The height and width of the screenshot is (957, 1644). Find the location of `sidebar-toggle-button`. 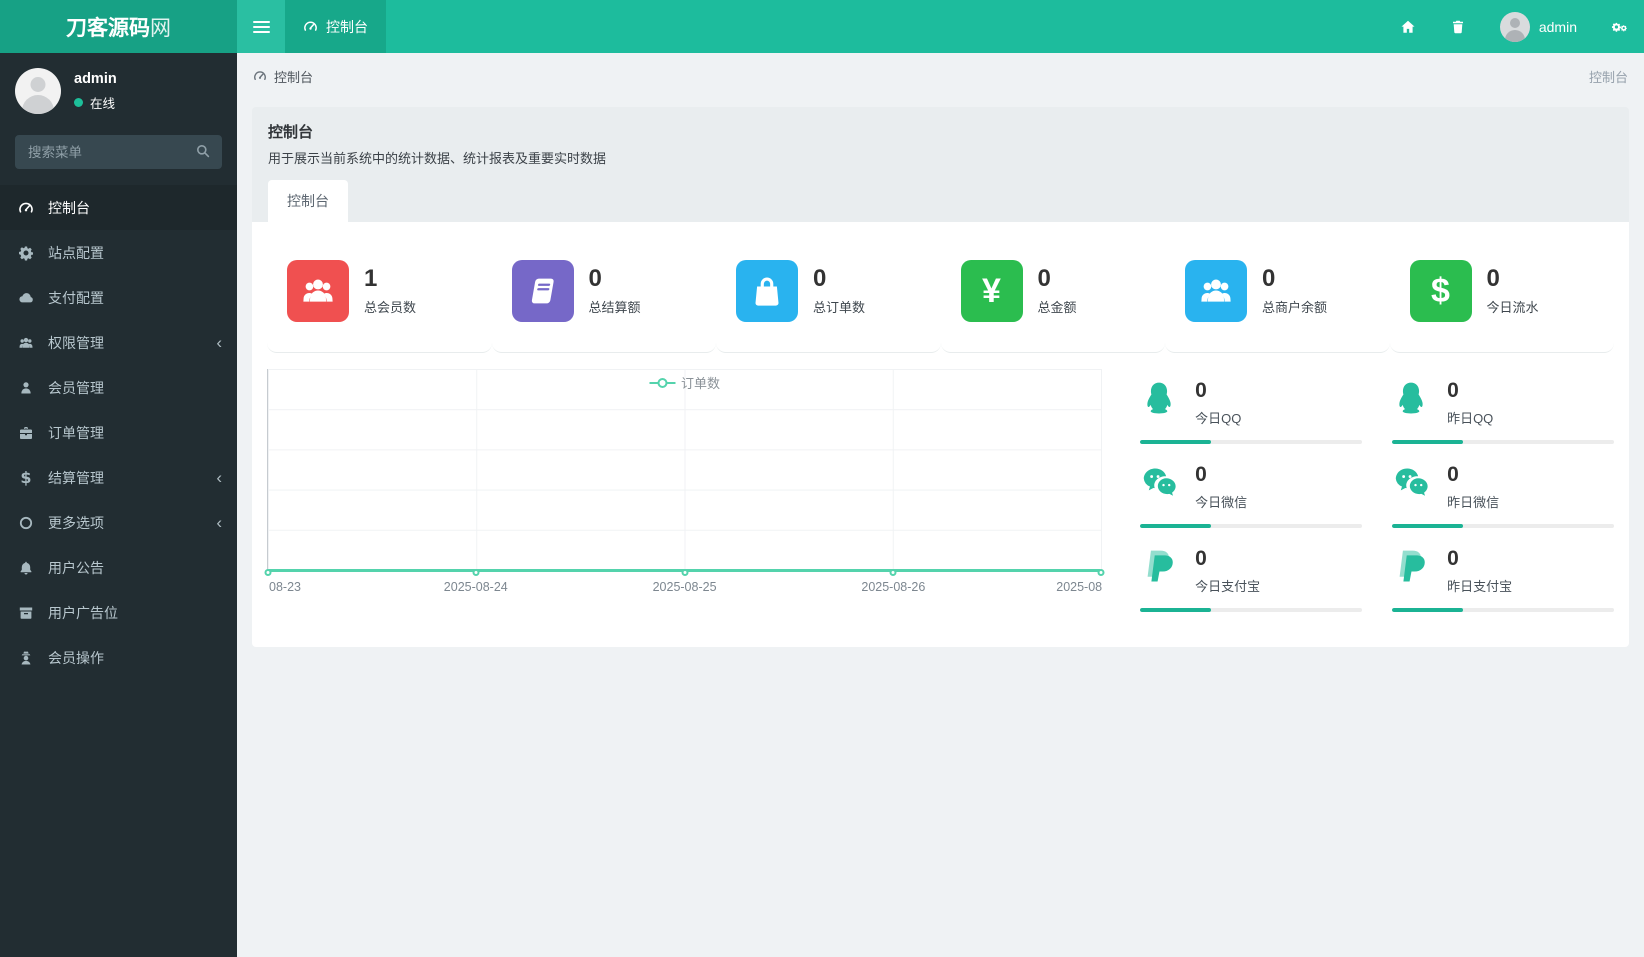

sidebar-toggle-button is located at coordinates (261, 26).